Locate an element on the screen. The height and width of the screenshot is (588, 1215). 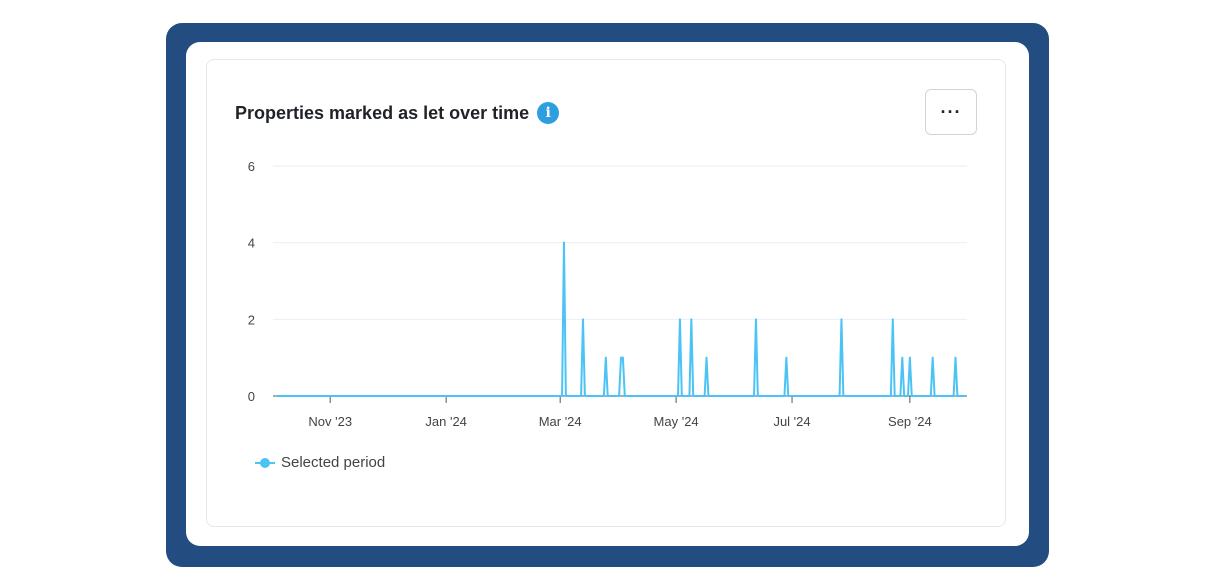
x-tick-label: Jan '24 is located at coordinates (446, 421).